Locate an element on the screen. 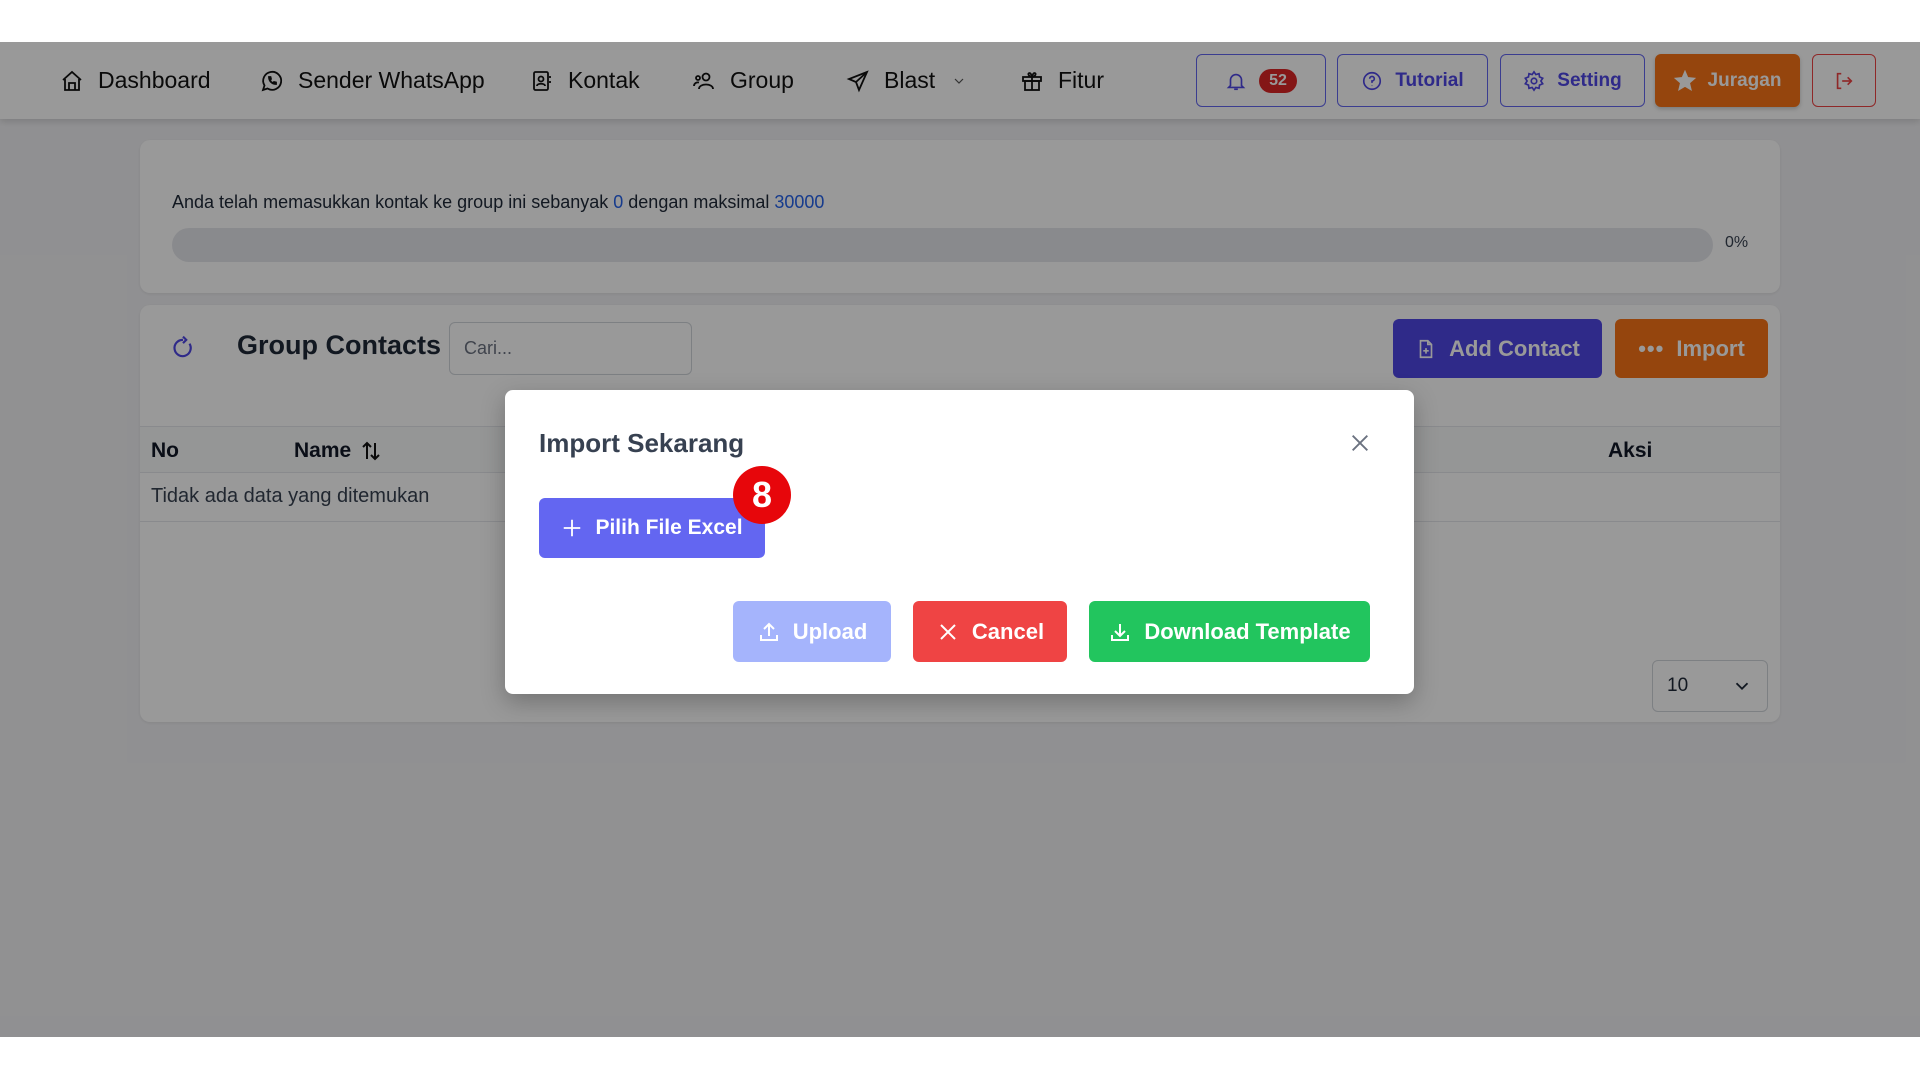 The height and width of the screenshot is (1080, 1920). pick-excel-file-button: Pilih File Excel is located at coordinates (652, 528).